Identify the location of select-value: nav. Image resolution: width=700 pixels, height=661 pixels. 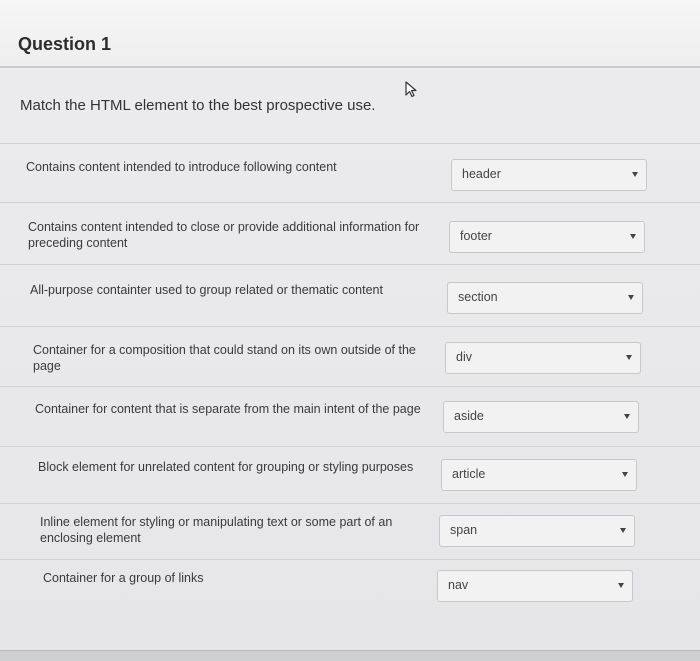
(458, 585).